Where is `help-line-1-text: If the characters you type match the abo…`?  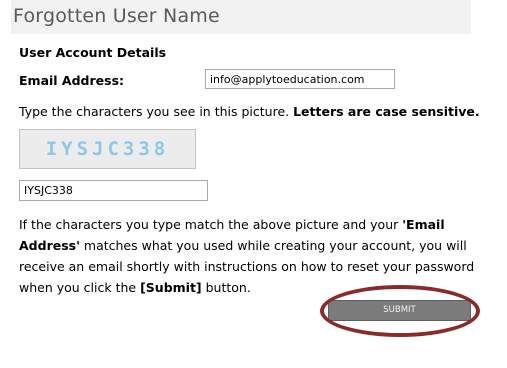 help-line-1-text: If the characters you type match the abo… is located at coordinates (211, 224).